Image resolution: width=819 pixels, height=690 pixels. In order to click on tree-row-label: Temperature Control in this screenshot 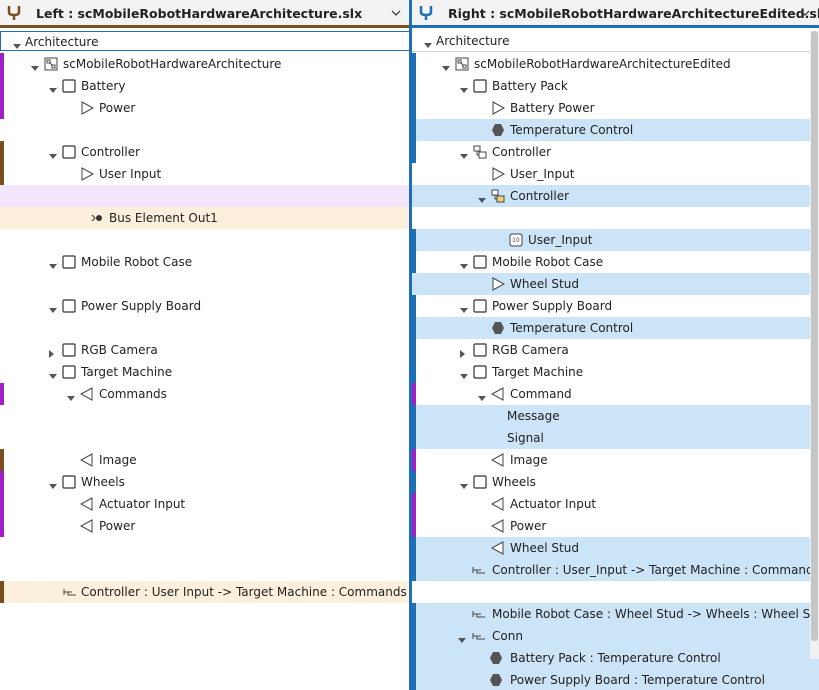, I will do `click(572, 328)`.